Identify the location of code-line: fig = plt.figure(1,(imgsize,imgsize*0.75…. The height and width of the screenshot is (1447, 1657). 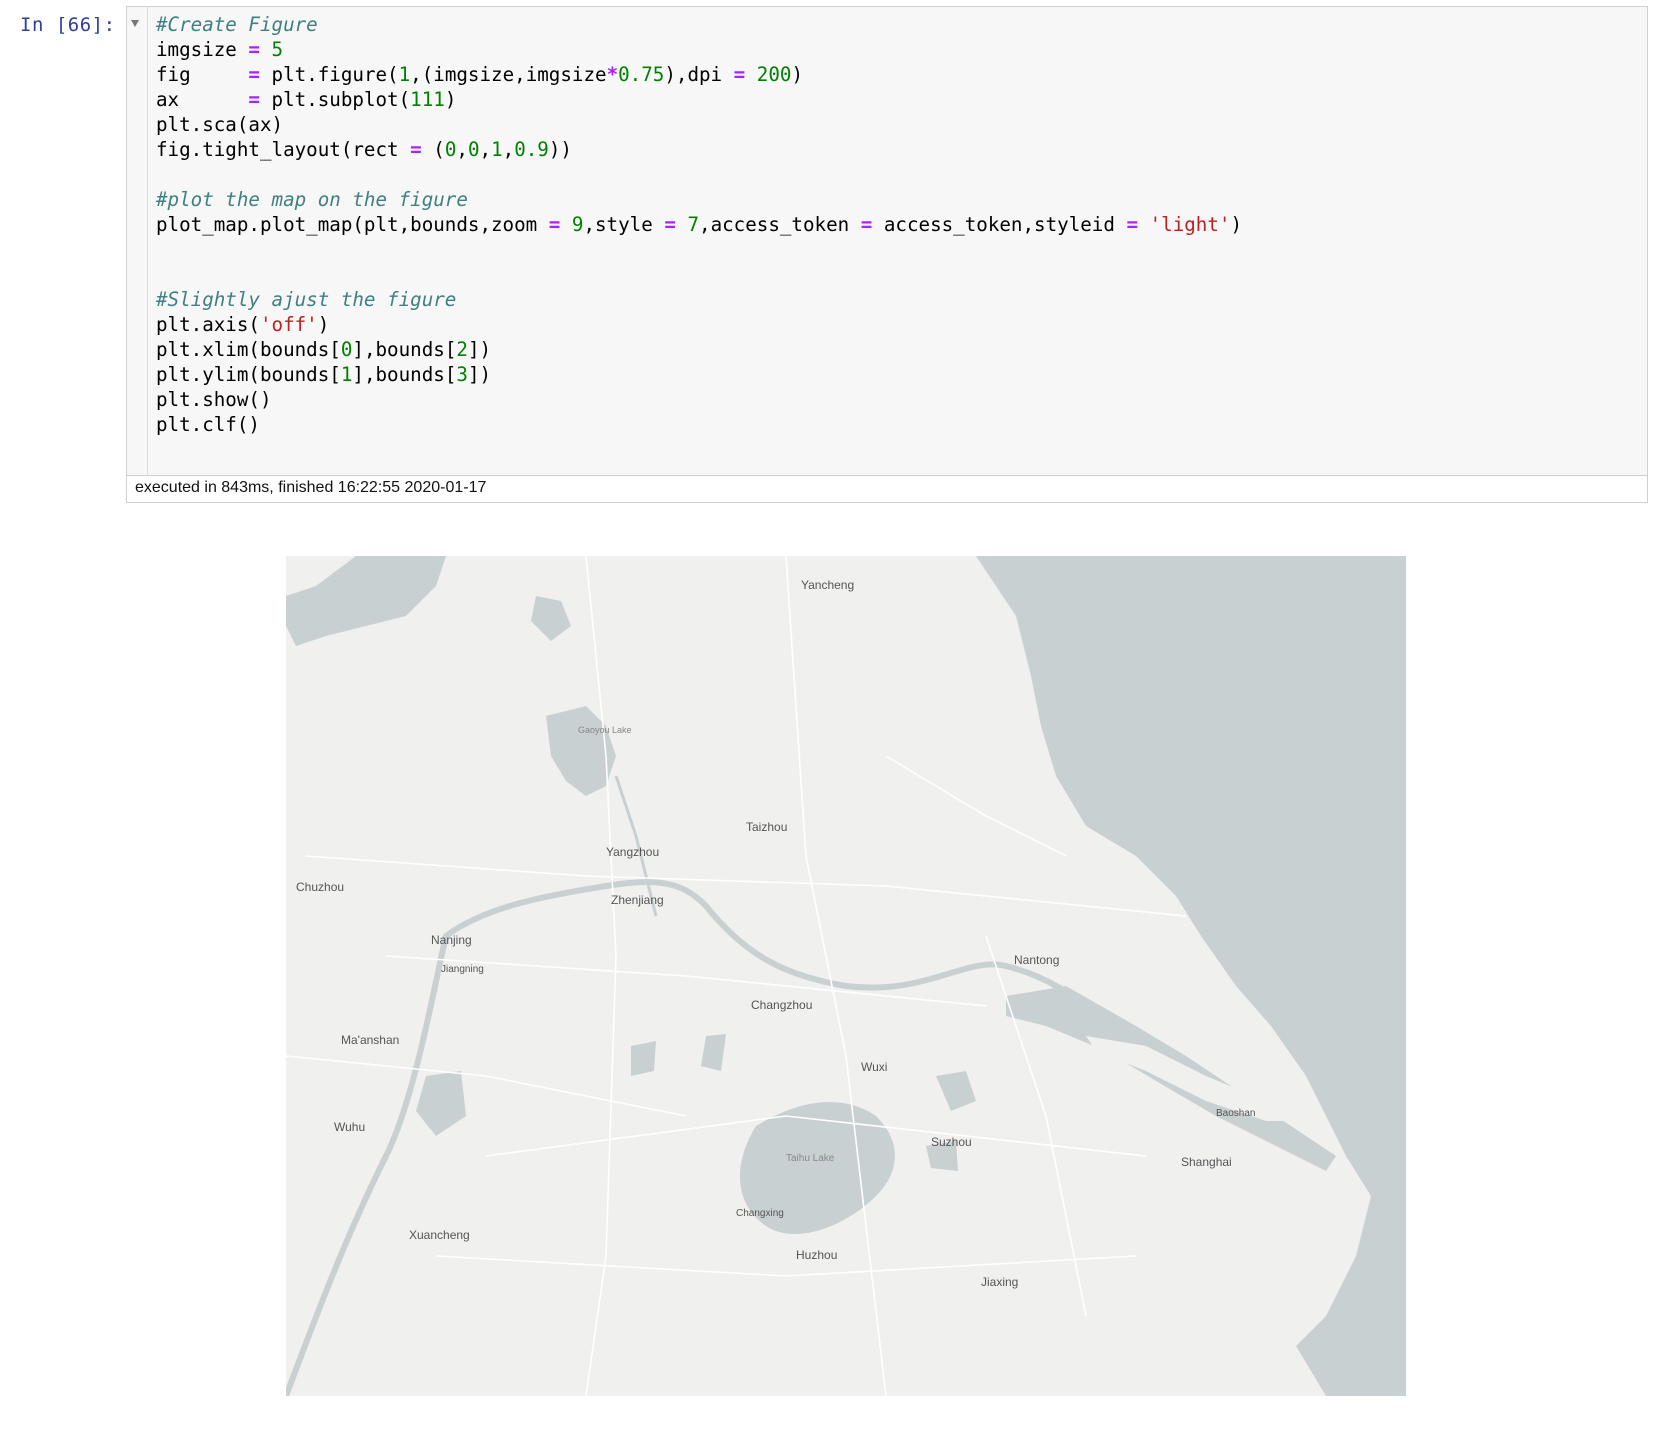
(699, 74).